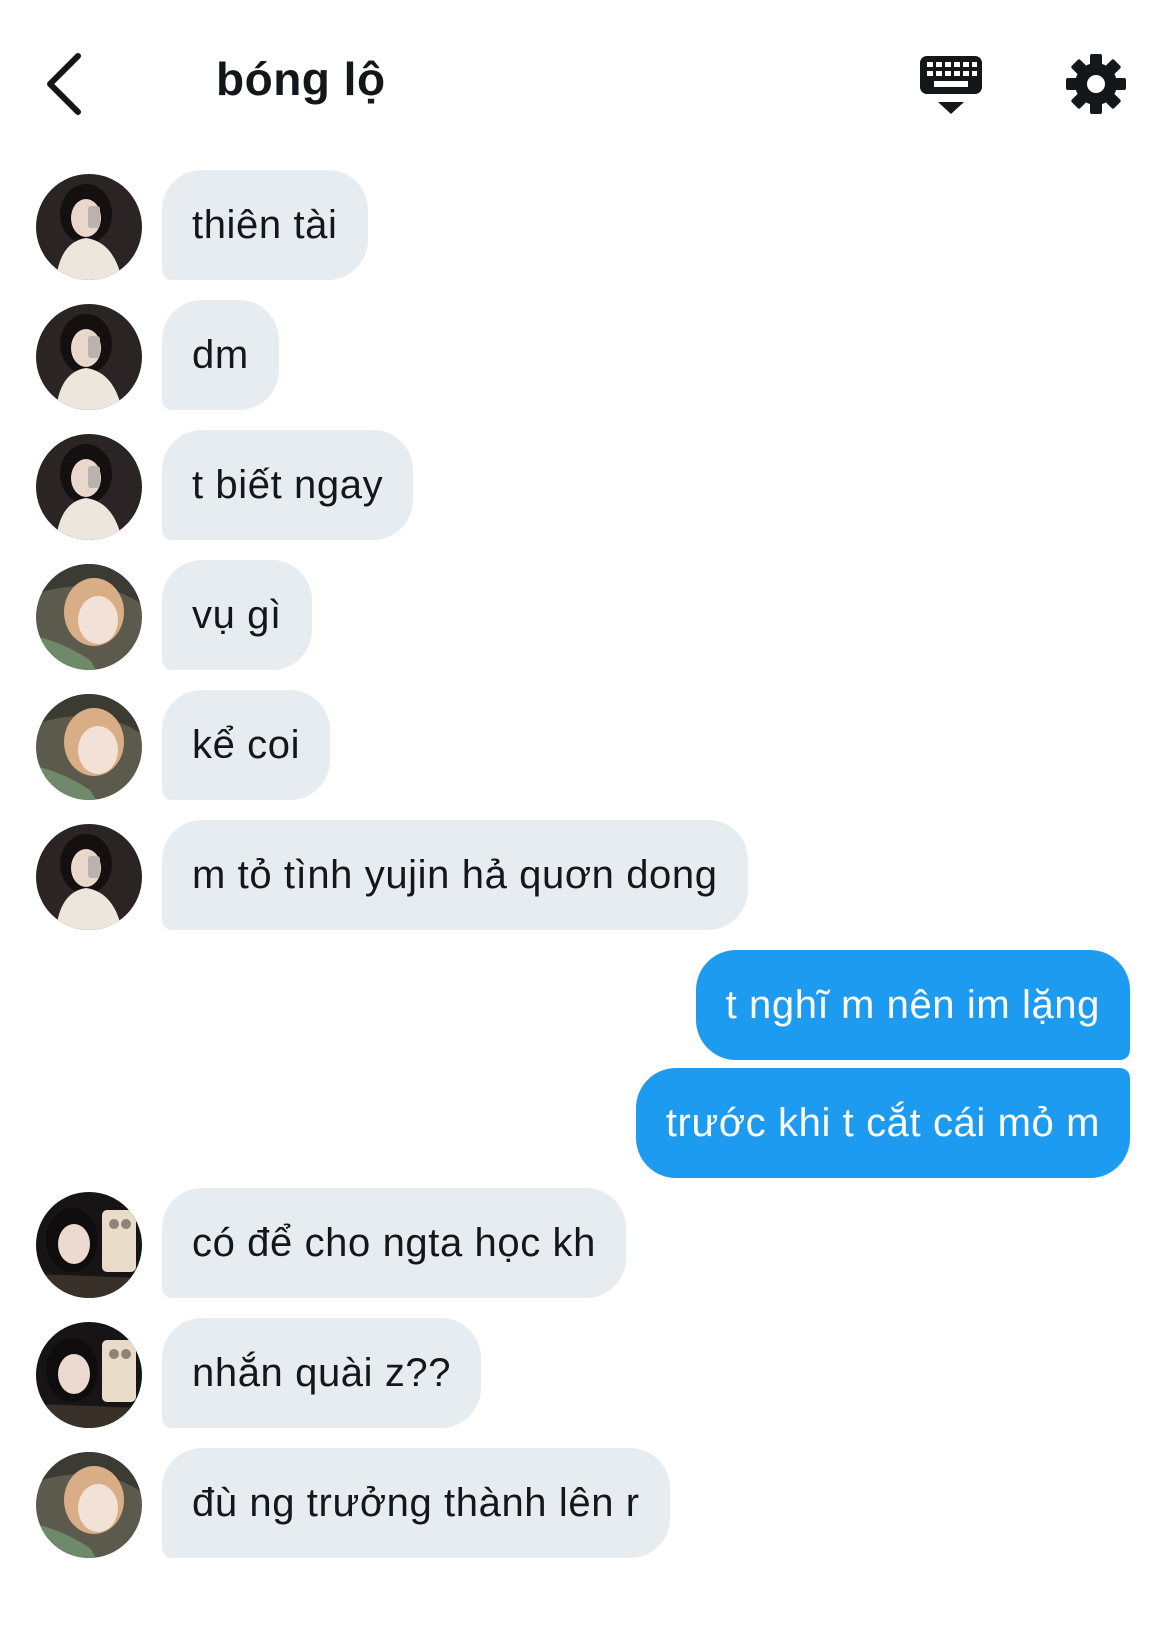  I want to click on outgoing-message-bubble: t nghĩ m nên im lặng, so click(912, 1005).